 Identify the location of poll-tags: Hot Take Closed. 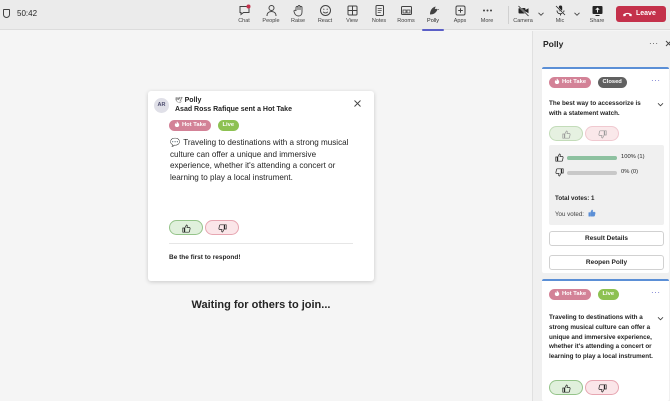
(589, 82).